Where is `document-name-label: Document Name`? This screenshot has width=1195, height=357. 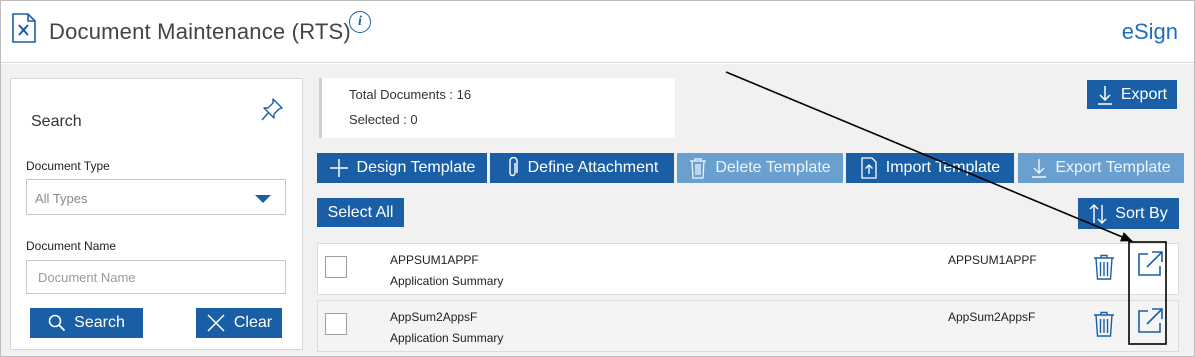
document-name-label: Document Name is located at coordinates (71, 246).